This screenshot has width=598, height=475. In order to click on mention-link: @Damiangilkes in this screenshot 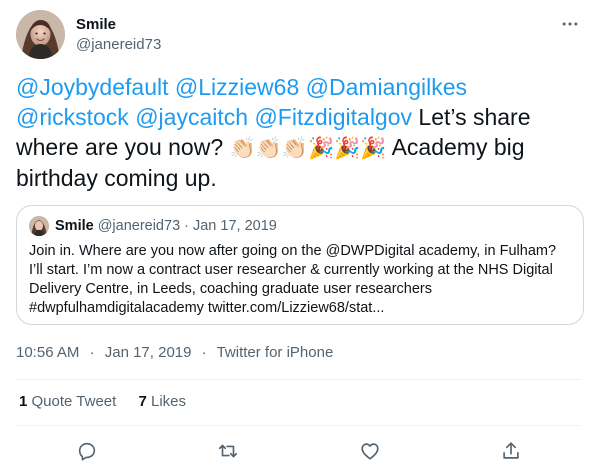, I will do `click(386, 87)`.